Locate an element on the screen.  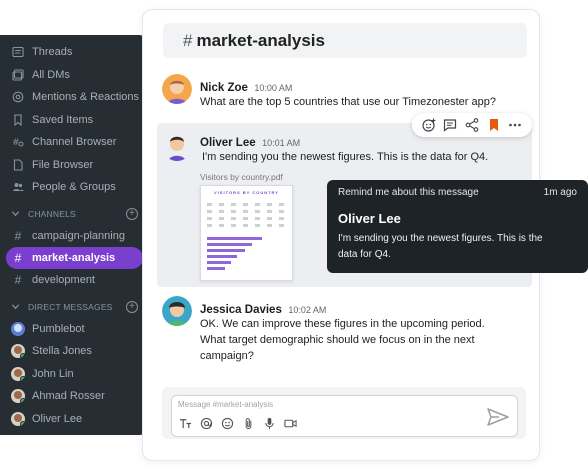
sidebar-channel-market-analysis: # market-analysis is located at coordinates (74, 258).